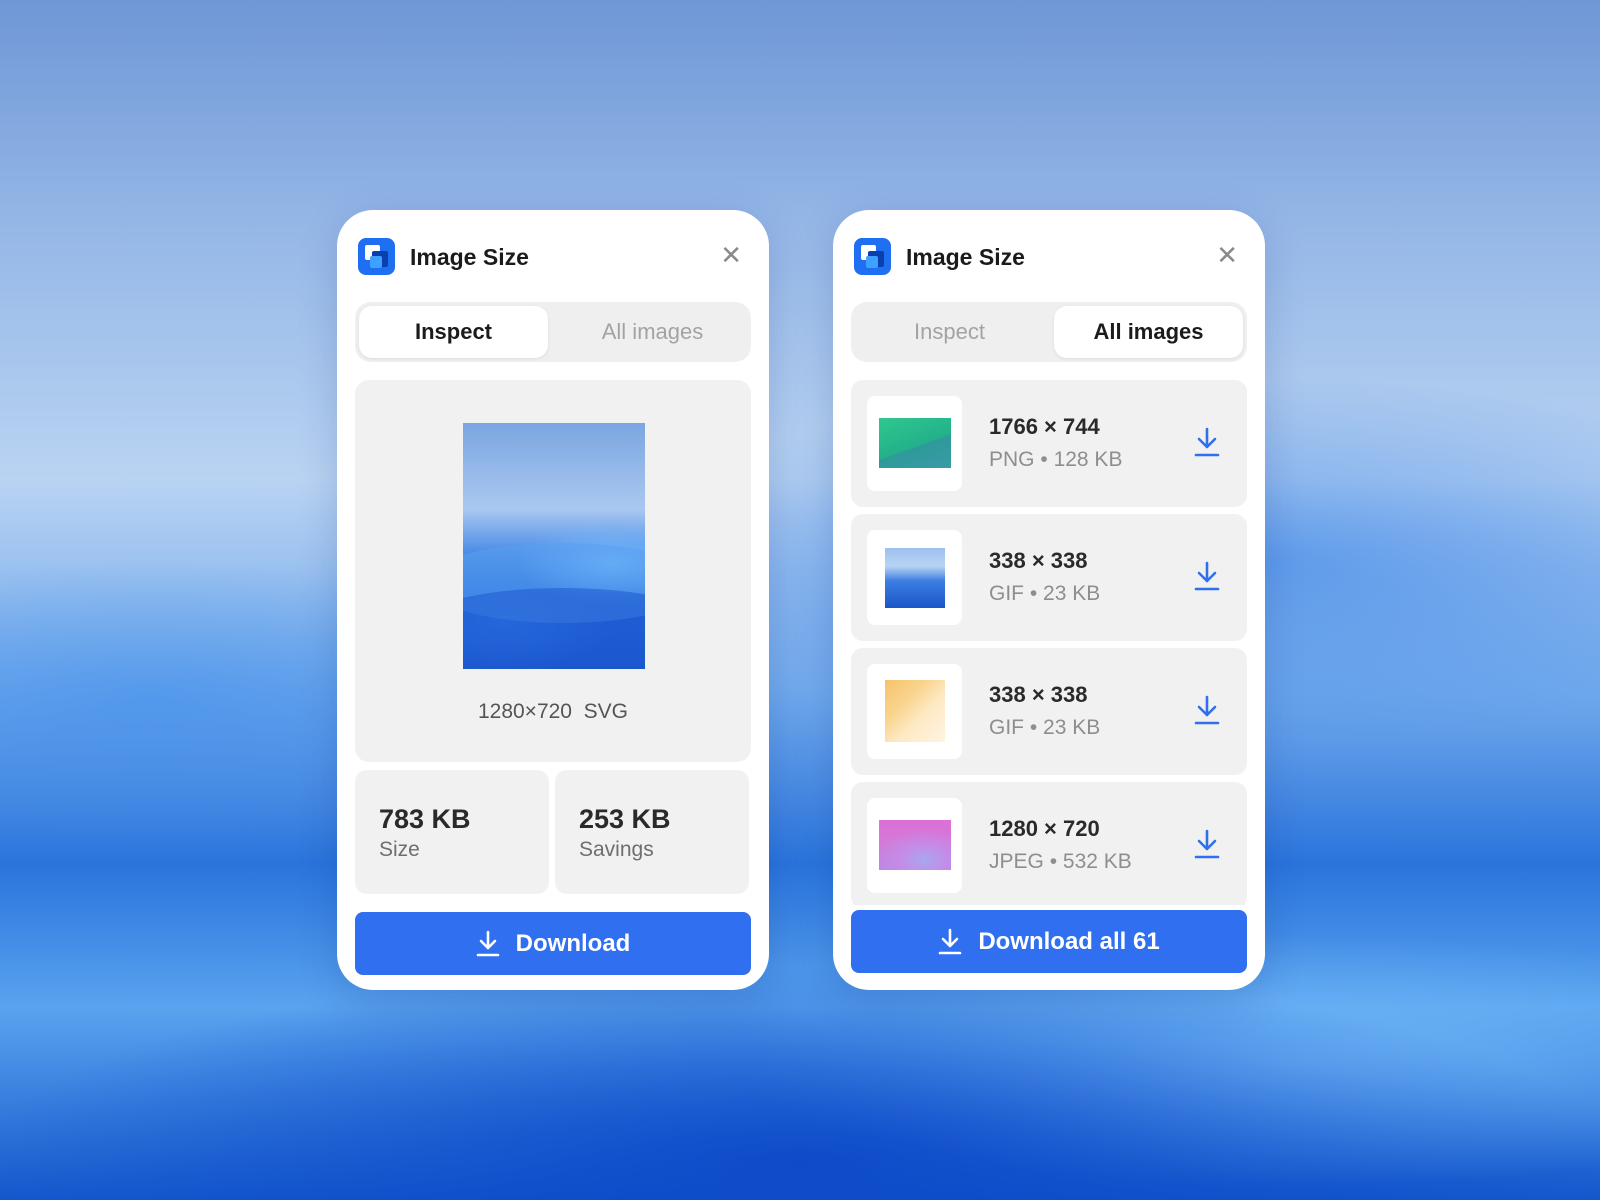 This screenshot has height=1200, width=1600. What do you see at coordinates (425, 819) in the screenshot?
I see `size-value: 783 KB` at bounding box center [425, 819].